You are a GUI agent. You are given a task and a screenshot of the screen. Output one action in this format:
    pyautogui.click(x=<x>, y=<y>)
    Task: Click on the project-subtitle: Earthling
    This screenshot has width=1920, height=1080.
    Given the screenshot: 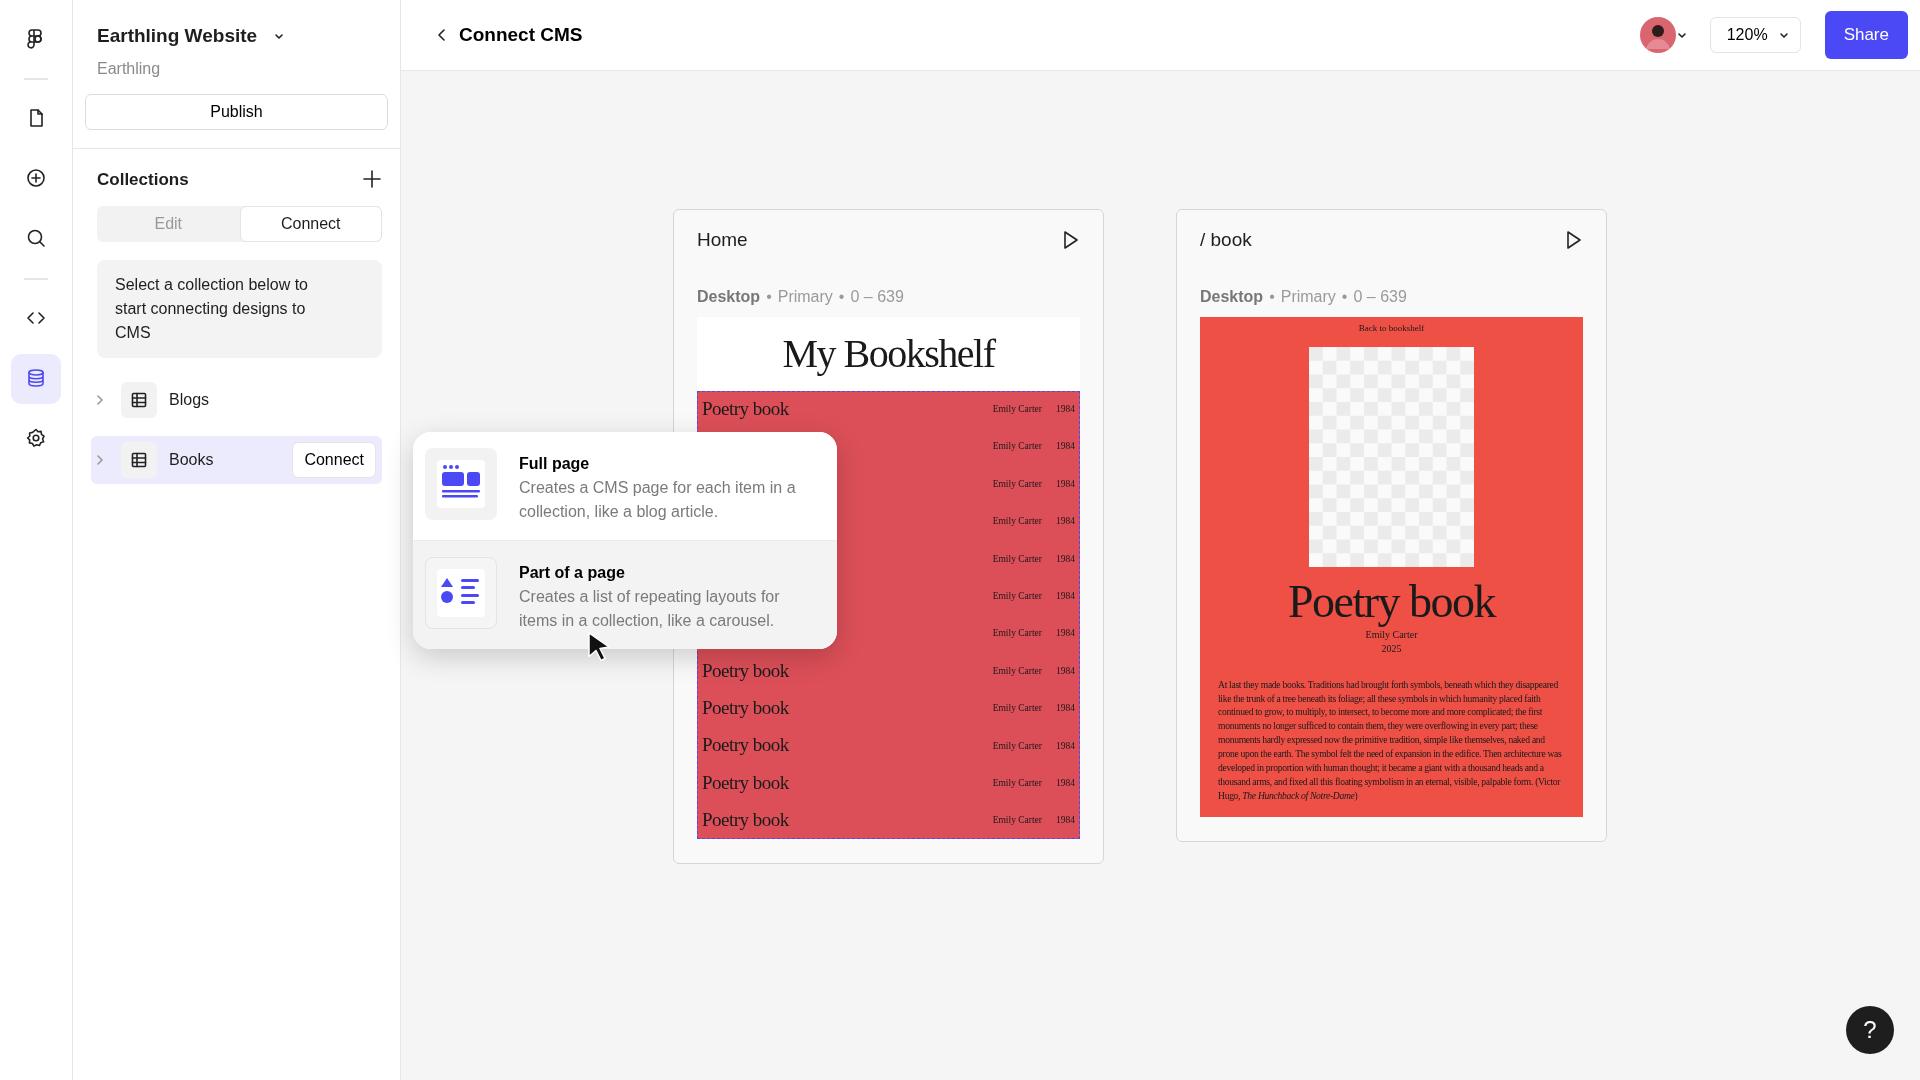 What is the action you would take?
    pyautogui.click(x=129, y=68)
    